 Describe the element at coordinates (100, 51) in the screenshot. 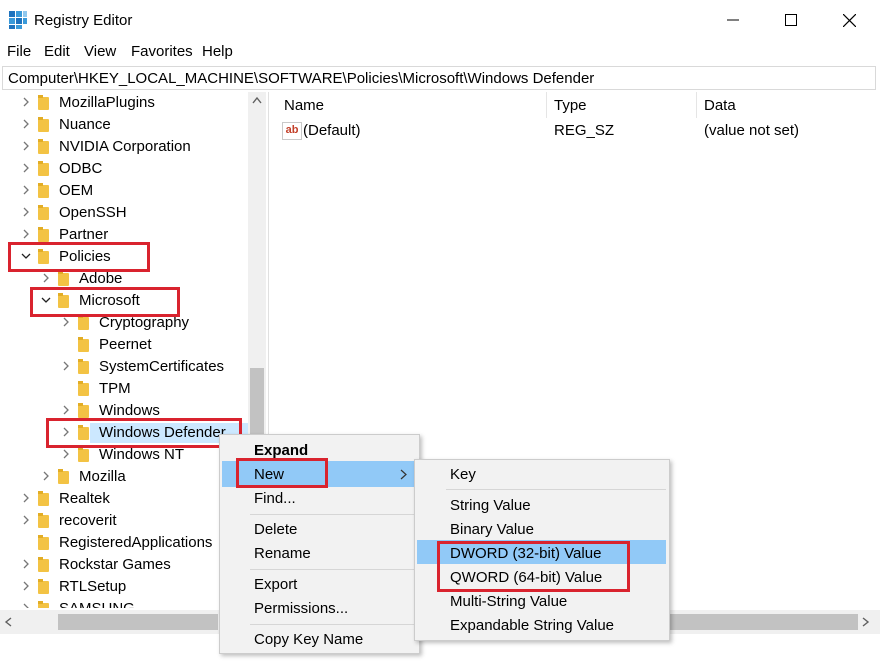

I see `menu-view: View` at that location.